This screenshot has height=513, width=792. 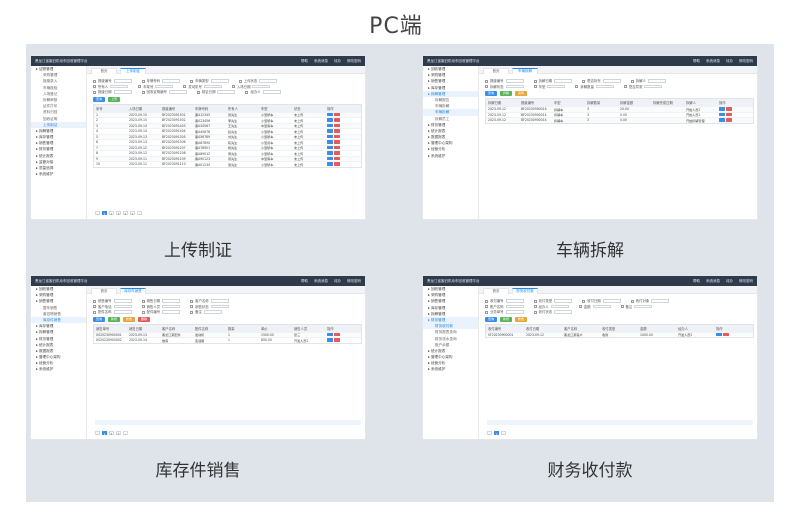 What do you see at coordinates (227, 340) in the screenshot?
I see `table-row: XS20230900002 2023-09-14 散客 变速箱 1 800.00 开发人员2` at bounding box center [227, 340].